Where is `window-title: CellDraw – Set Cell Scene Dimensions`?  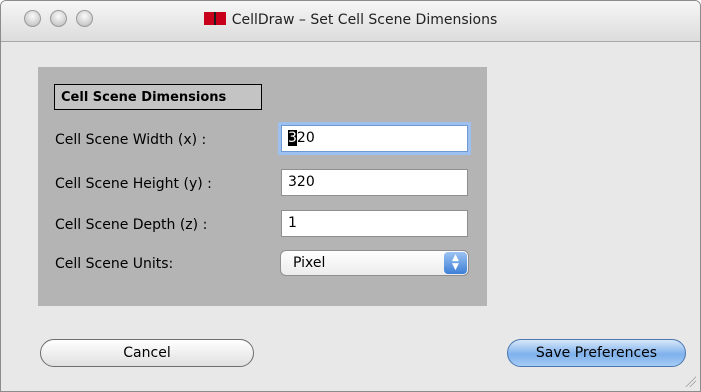
window-title: CellDraw – Set Cell Scene Dimensions is located at coordinates (364, 20).